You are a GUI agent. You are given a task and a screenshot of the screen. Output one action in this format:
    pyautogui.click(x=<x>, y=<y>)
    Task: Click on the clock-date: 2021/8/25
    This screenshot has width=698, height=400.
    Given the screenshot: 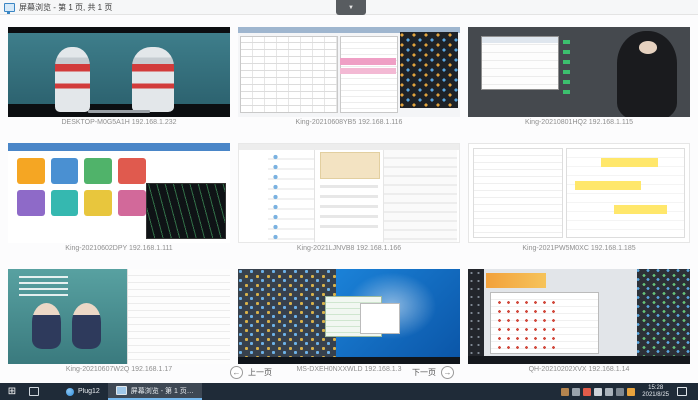 What is the action you would take?
    pyautogui.click(x=655, y=394)
    